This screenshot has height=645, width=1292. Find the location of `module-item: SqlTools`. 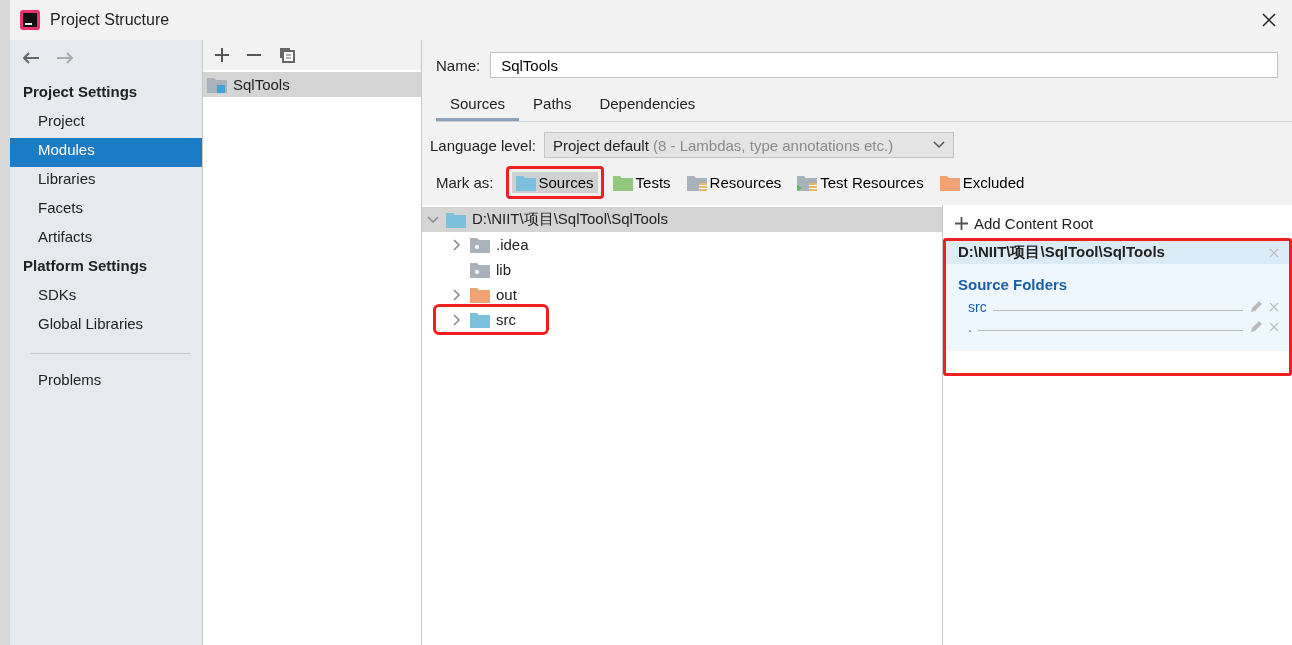

module-item: SqlTools is located at coordinates (312, 84).